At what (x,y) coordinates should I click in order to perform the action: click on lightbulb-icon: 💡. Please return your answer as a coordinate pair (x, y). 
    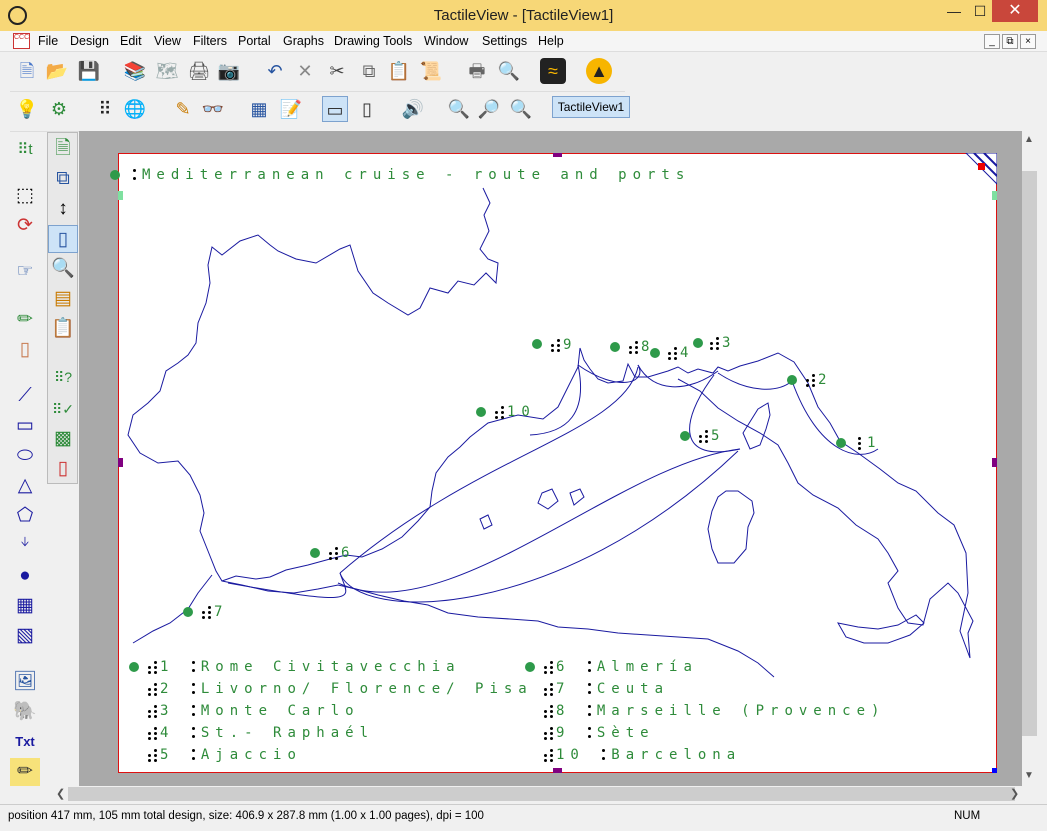
    Looking at the image, I should click on (27, 109).